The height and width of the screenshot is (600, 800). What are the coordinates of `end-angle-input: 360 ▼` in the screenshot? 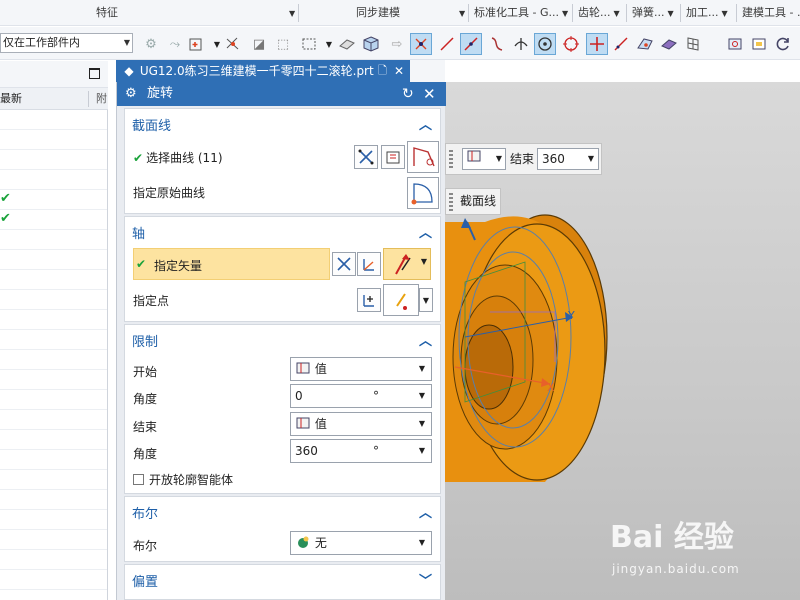 It's located at (568, 159).